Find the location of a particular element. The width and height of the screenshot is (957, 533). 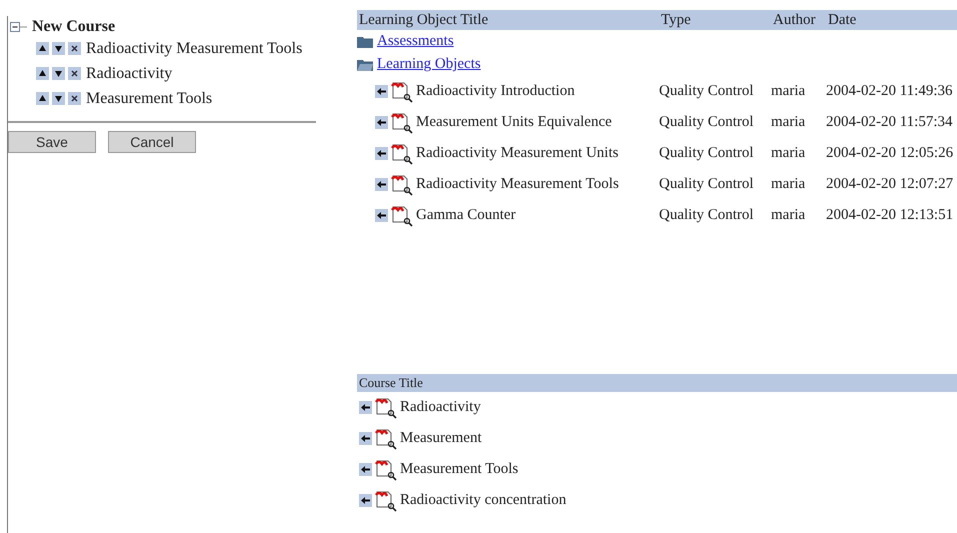

course-item-label: Radioactivity is located at coordinates (129, 73).